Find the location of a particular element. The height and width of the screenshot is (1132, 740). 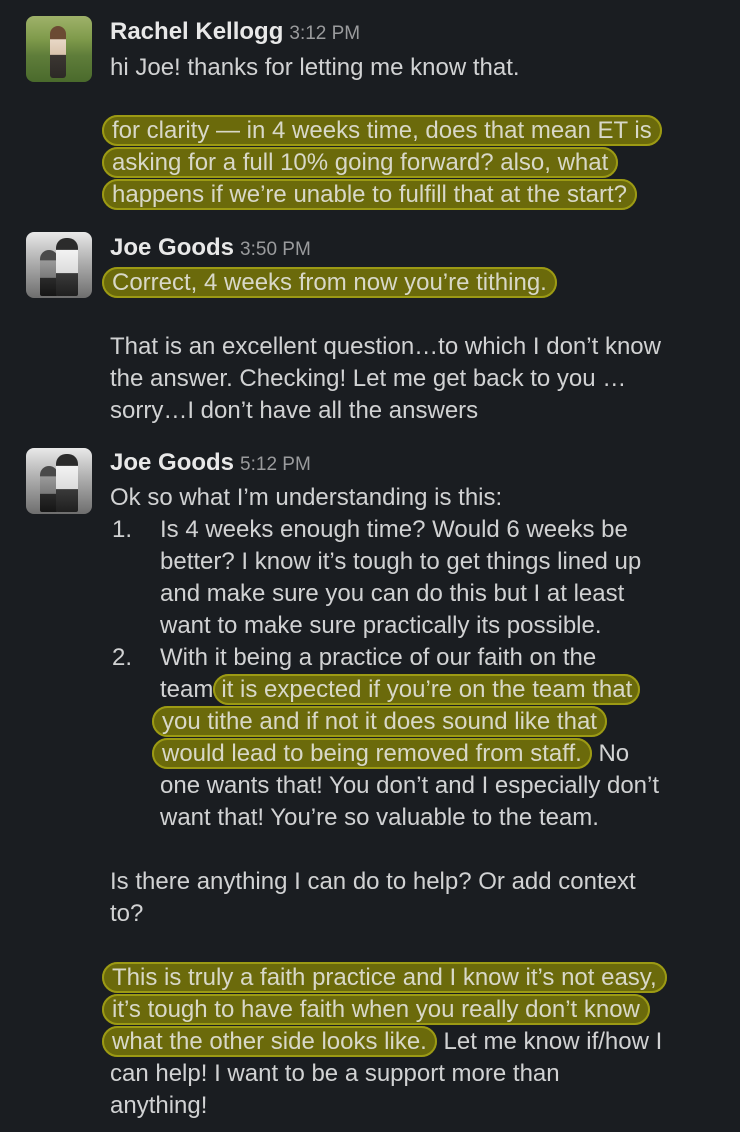

text-run: No is located at coordinates (610, 753).